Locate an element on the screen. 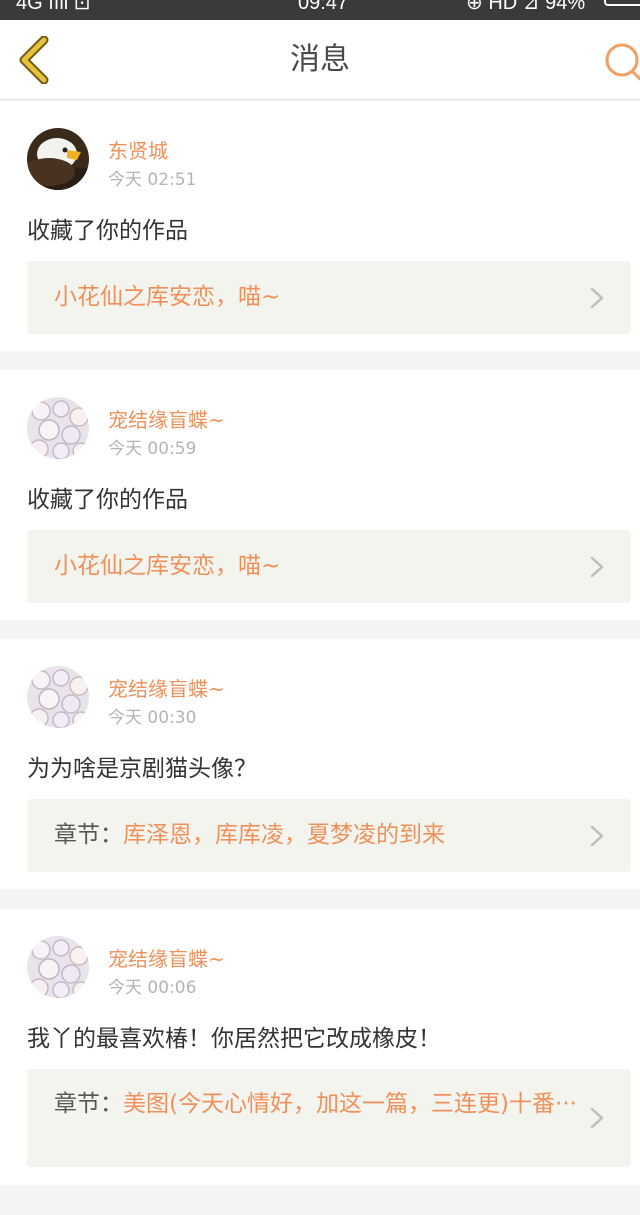 This screenshot has height=1215, width=640. status-time: 09:47 is located at coordinates (323, 7).